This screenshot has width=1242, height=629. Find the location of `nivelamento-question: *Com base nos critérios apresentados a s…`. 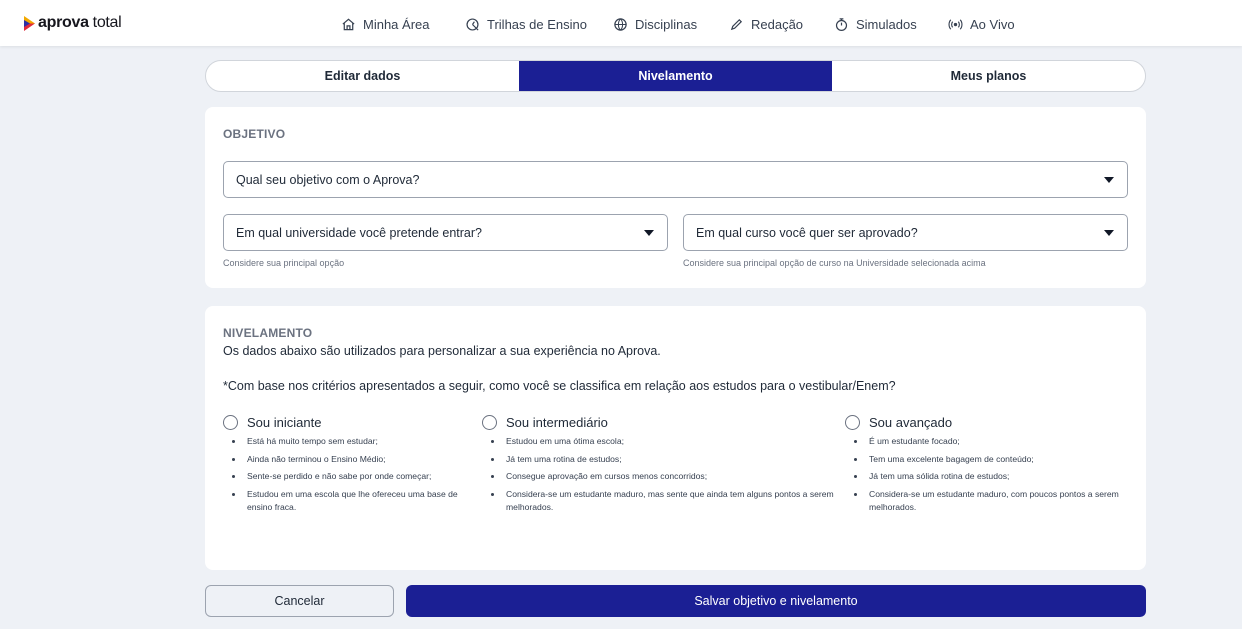

nivelamento-question: *Com base nos critérios apresentados a s… is located at coordinates (559, 386).